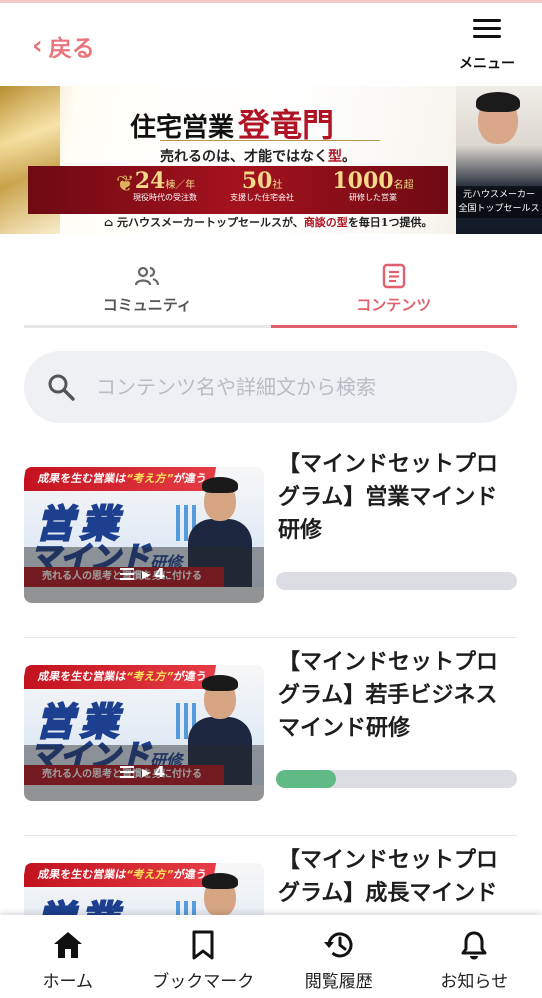 This screenshot has height=998, width=542. I want to click on tab-contents: コンテンツ, so click(394, 295).